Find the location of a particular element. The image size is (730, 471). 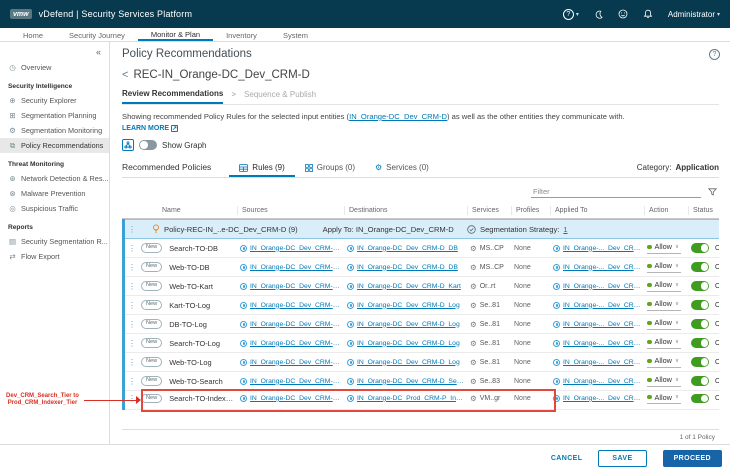

nav-tab-home: Home is located at coordinates (33, 34).